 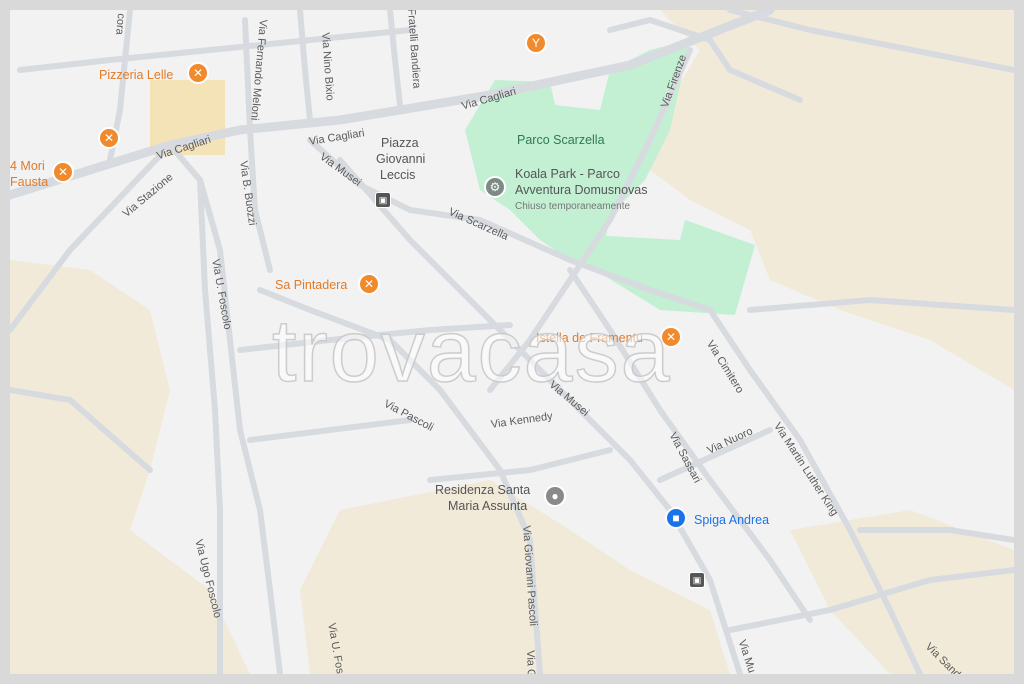 What do you see at coordinates (482, 490) in the screenshot?
I see `place-label-residenza-line1: Residenza Santa` at bounding box center [482, 490].